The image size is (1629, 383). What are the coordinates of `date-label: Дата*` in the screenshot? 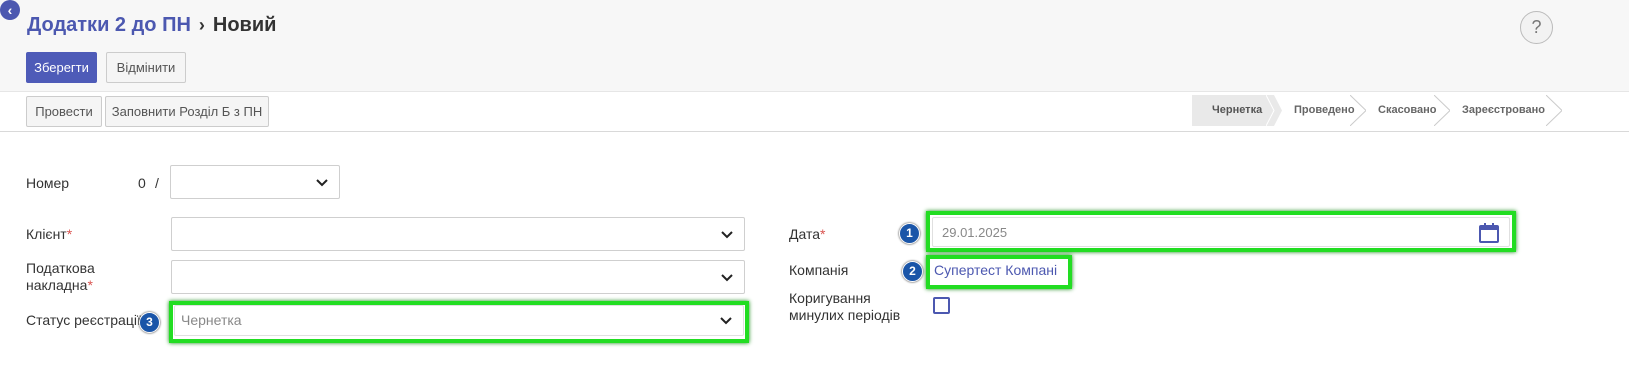 It's located at (807, 234).